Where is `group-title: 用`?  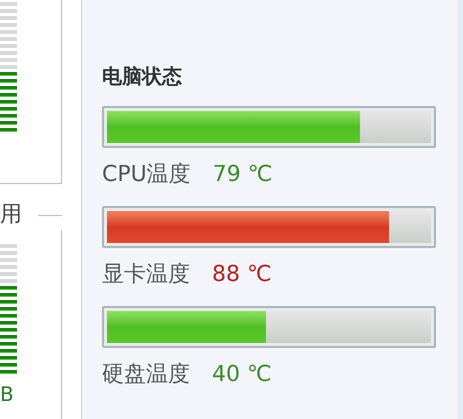
group-title: 用 is located at coordinates (11, 215).